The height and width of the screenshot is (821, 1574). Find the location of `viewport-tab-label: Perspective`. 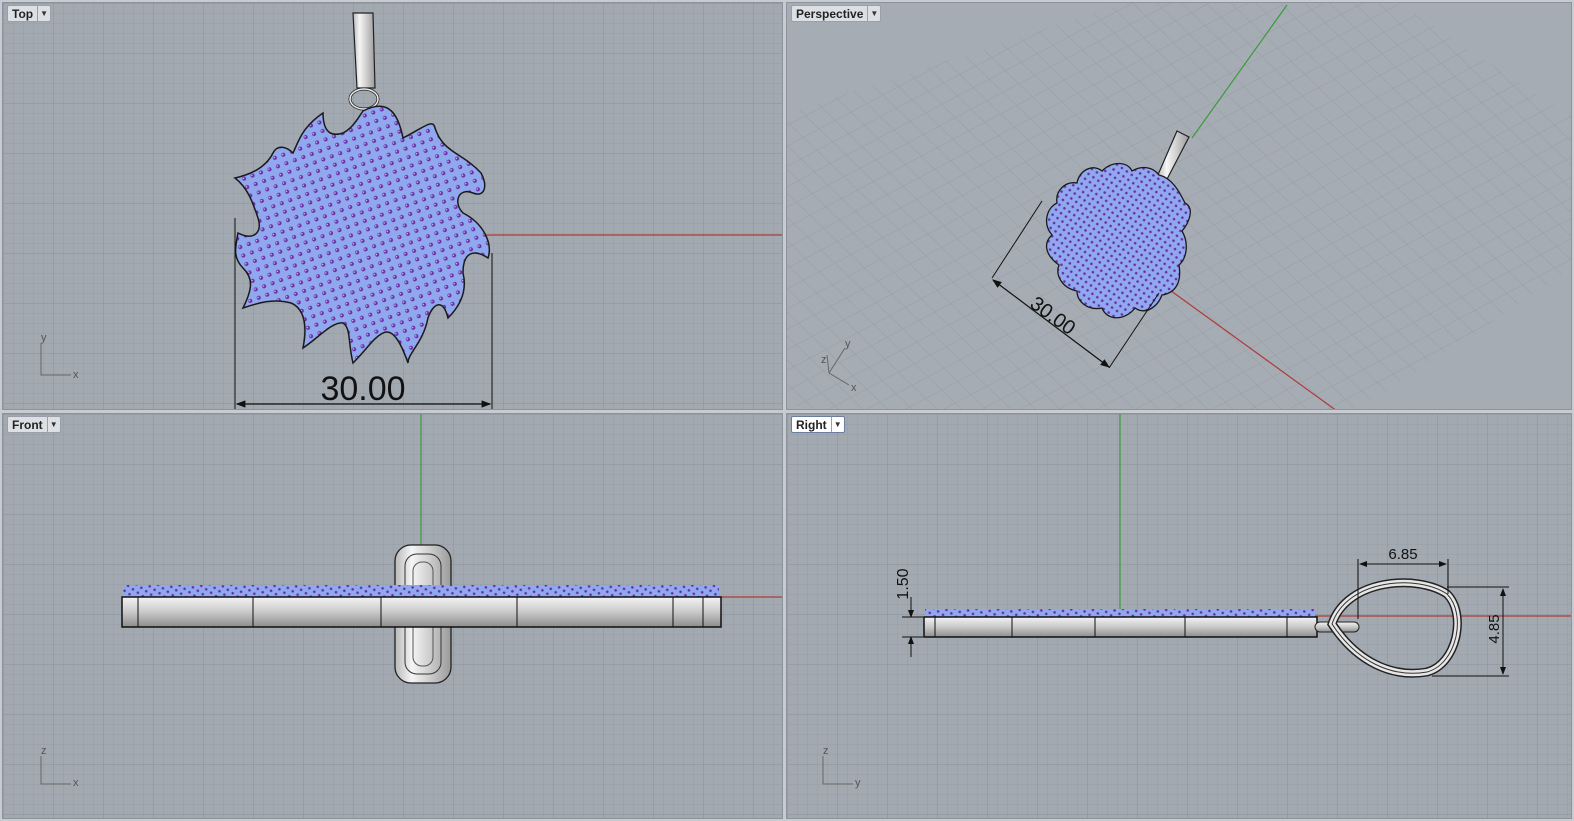

viewport-tab-label: Perspective is located at coordinates (830, 13).